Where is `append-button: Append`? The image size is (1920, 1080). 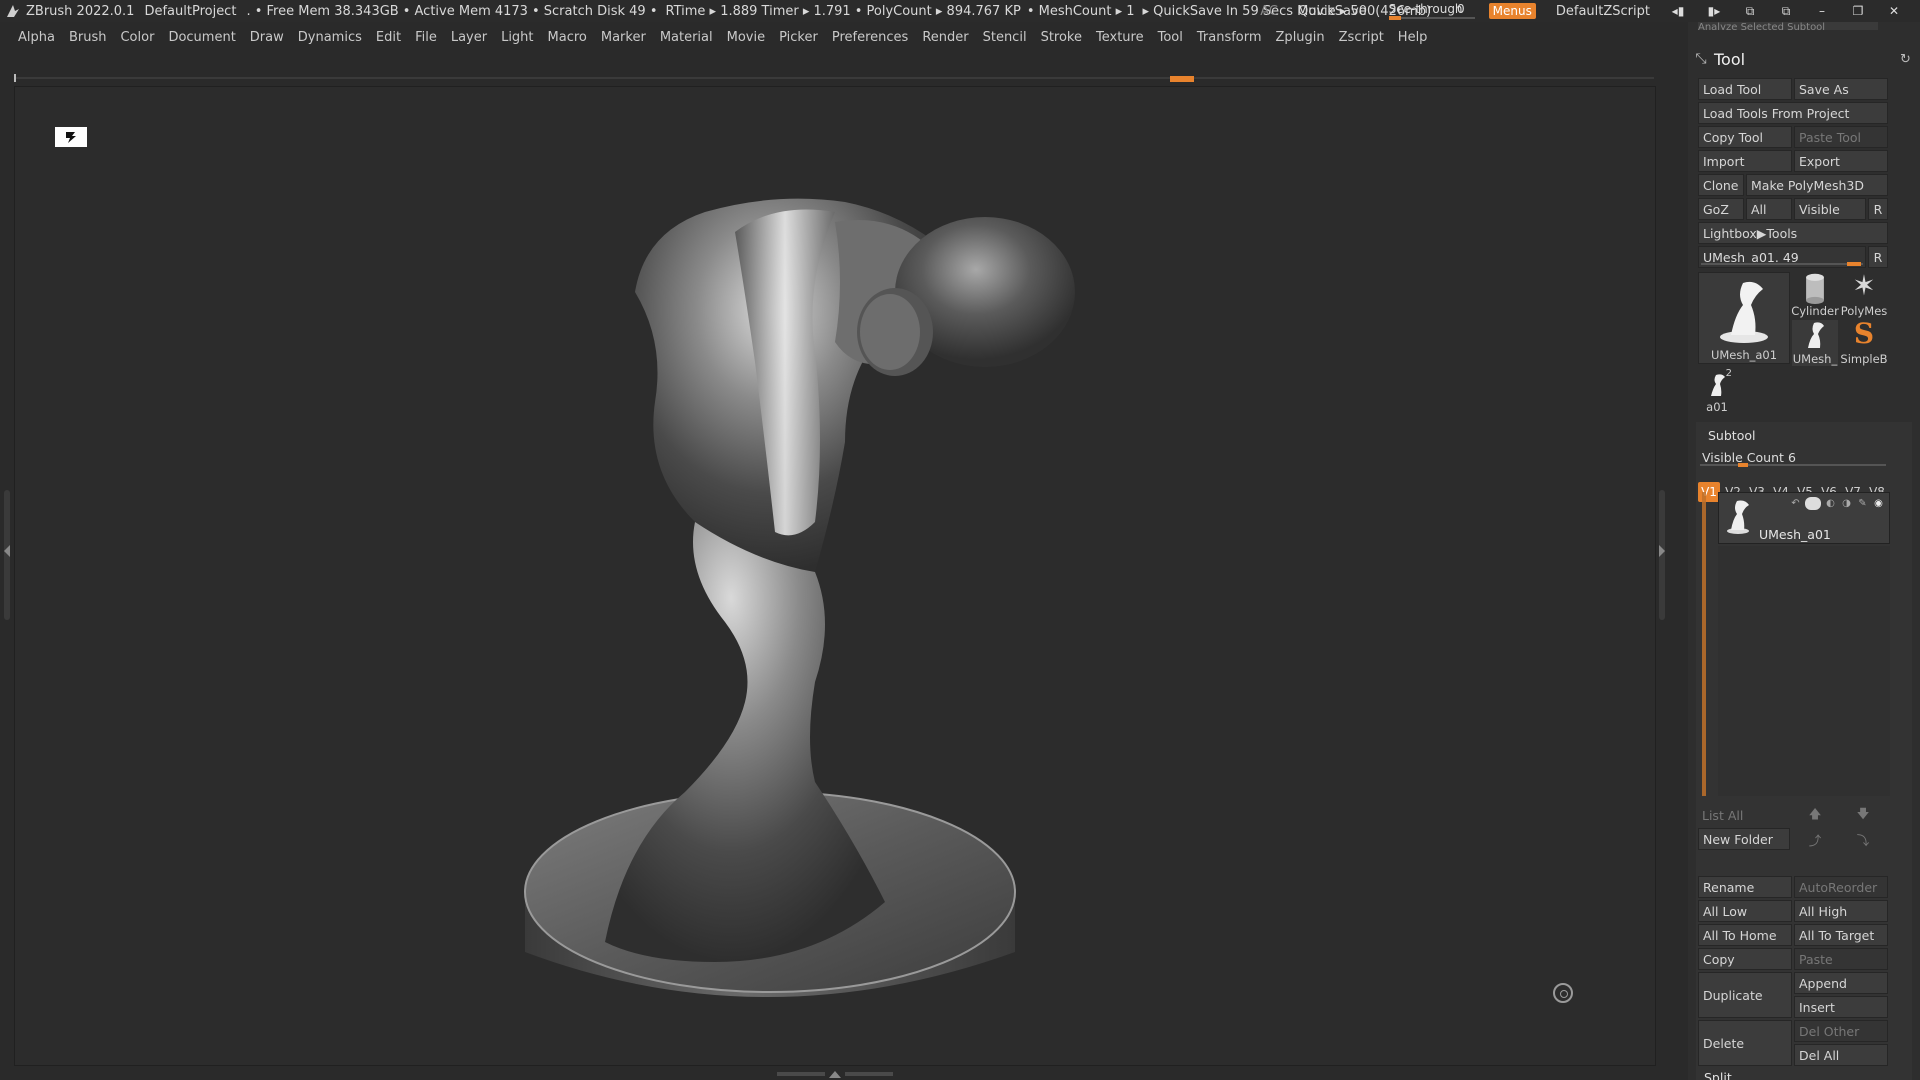 append-button: Append is located at coordinates (1841, 983).